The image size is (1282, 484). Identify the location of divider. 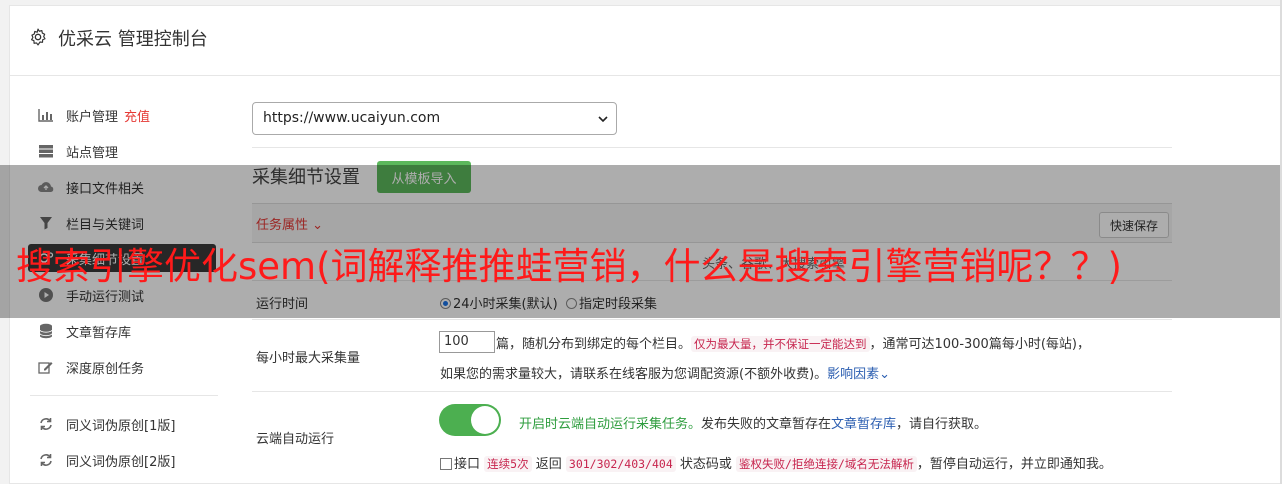
(712, 147).